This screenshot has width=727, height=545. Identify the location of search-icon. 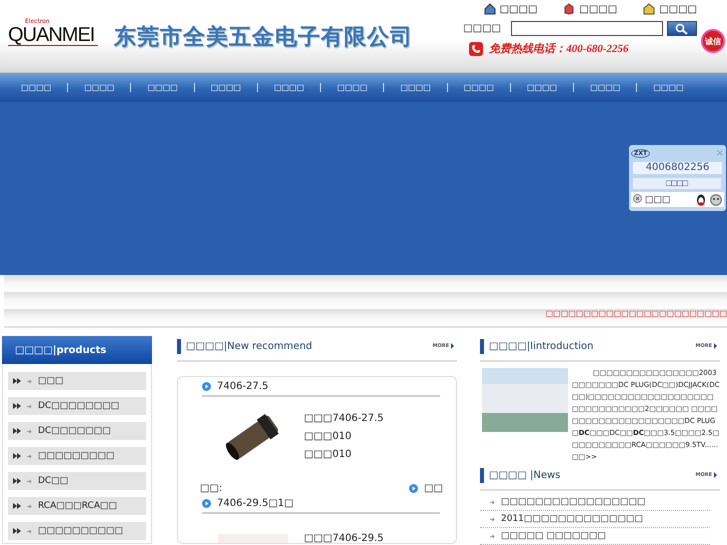
(682, 28).